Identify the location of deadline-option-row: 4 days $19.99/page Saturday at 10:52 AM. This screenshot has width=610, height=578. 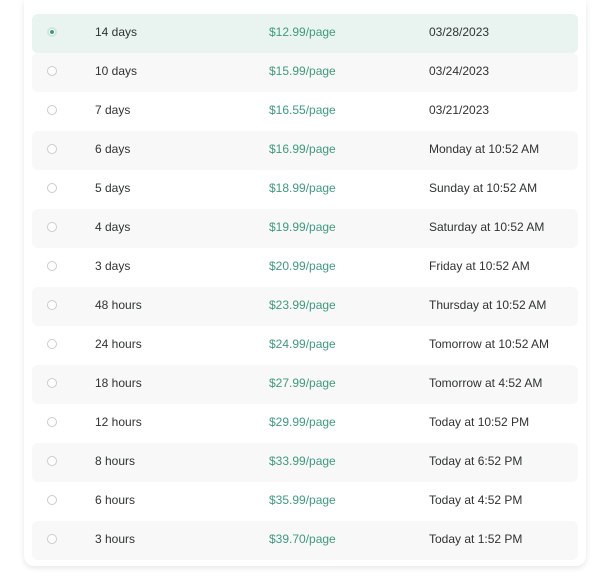
(305, 228).